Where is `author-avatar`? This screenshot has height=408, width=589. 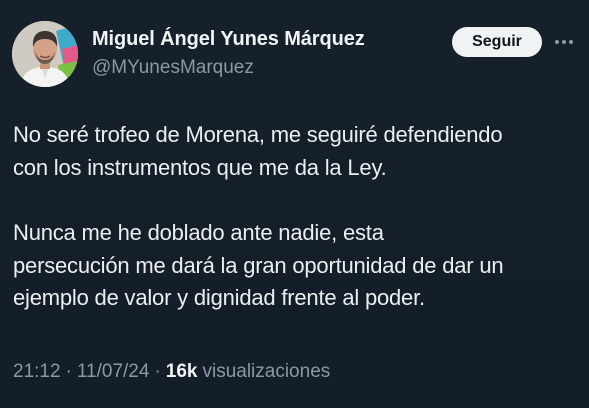
author-avatar is located at coordinates (45, 54).